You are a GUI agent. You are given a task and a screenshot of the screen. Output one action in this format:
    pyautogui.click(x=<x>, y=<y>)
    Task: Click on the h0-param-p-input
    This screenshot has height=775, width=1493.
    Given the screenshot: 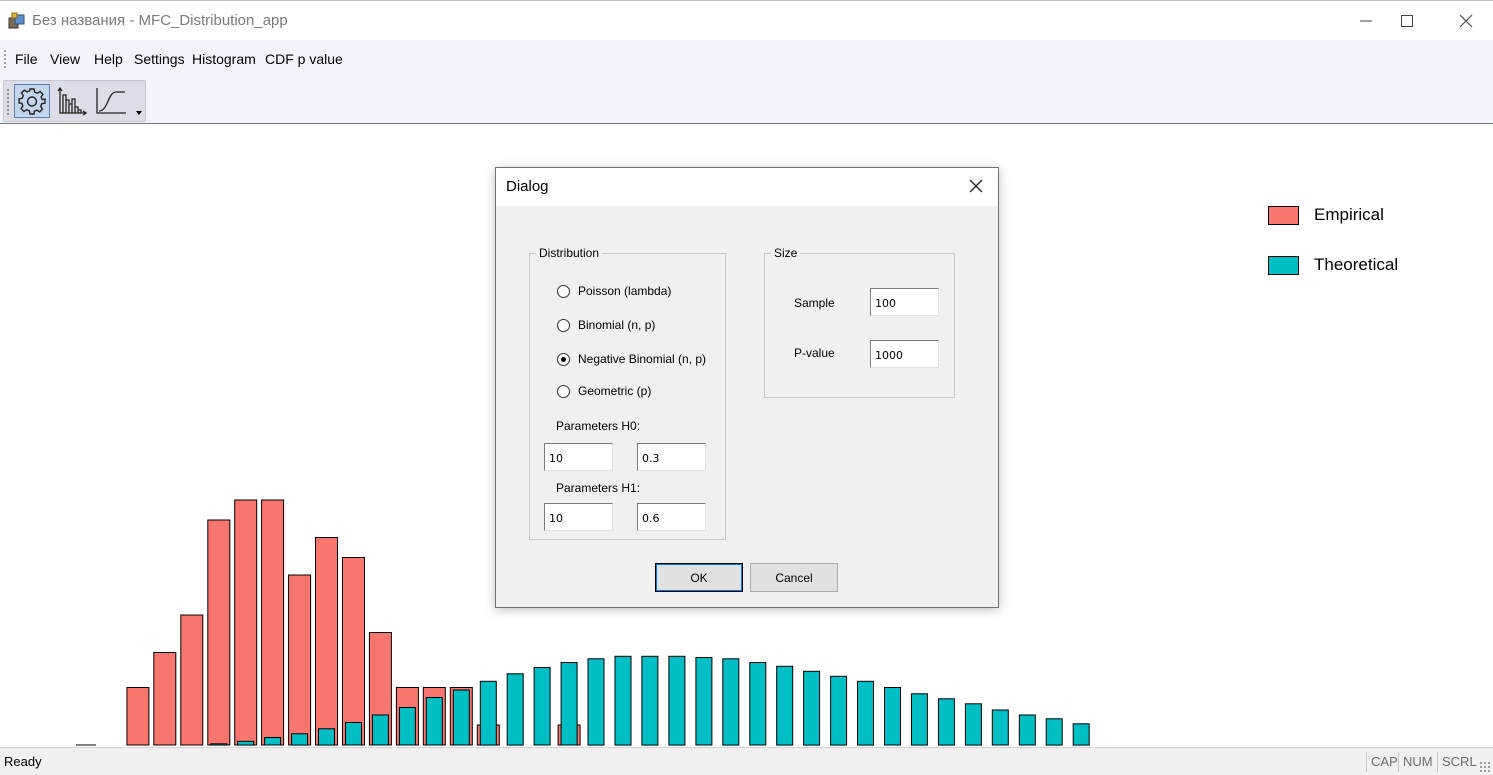 What is the action you would take?
    pyautogui.click(x=671, y=457)
    